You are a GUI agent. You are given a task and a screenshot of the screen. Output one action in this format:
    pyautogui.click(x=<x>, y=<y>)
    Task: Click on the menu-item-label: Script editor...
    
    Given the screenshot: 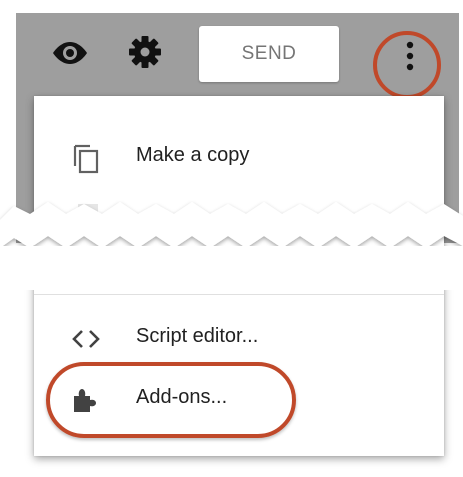 What is the action you would take?
    pyautogui.click(x=197, y=336)
    